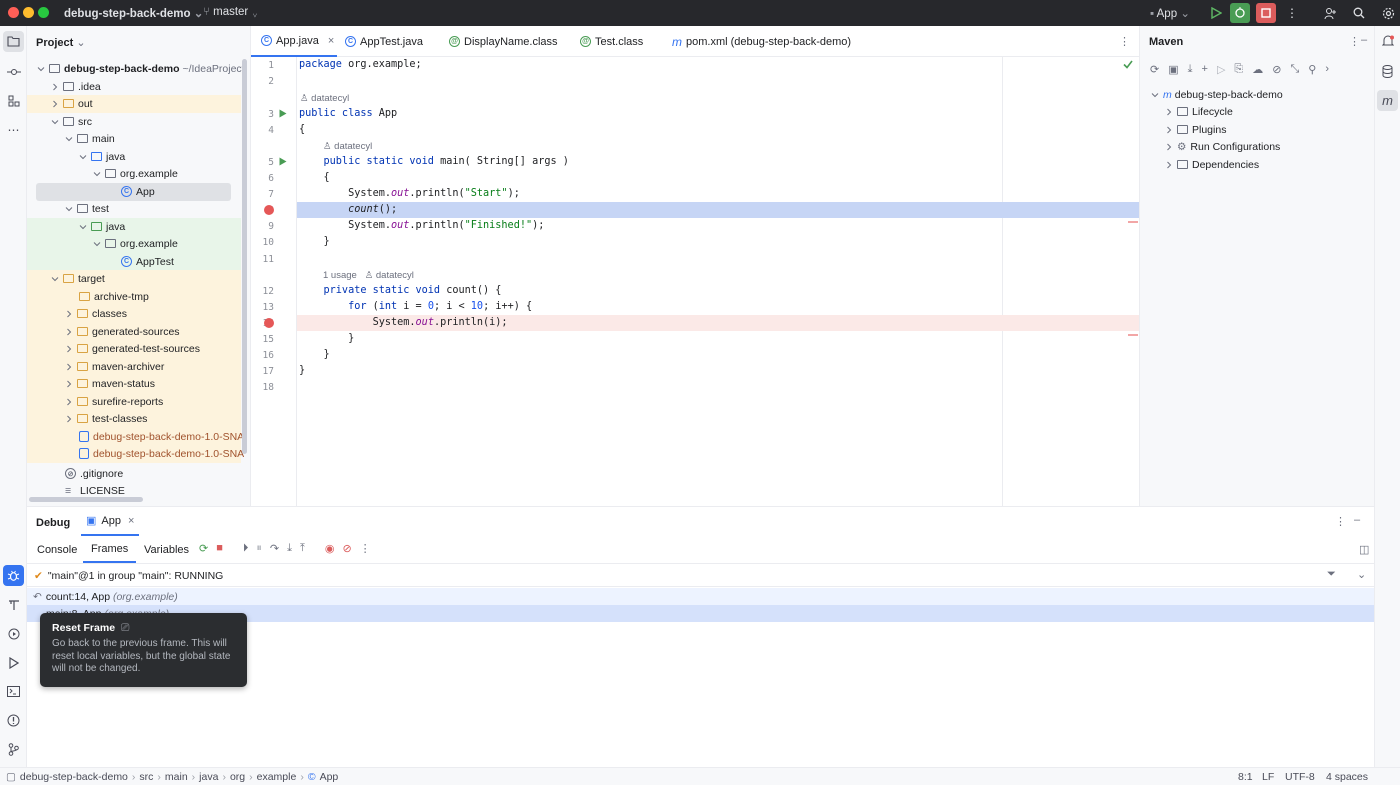 The image size is (1400, 785). What do you see at coordinates (133, 13) in the screenshot?
I see `project-switcher: debug-step-back-demo ⌄` at bounding box center [133, 13].